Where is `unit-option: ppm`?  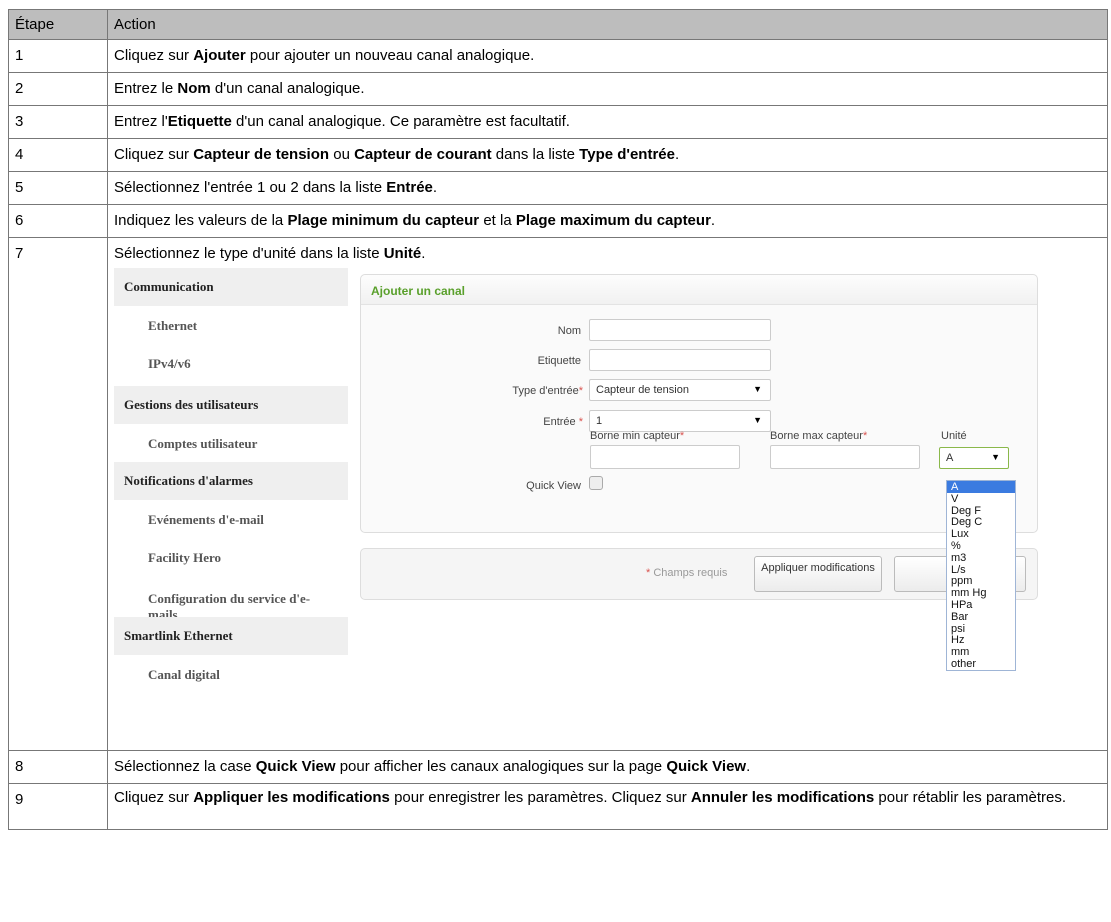
unit-option: ppm is located at coordinates (981, 581).